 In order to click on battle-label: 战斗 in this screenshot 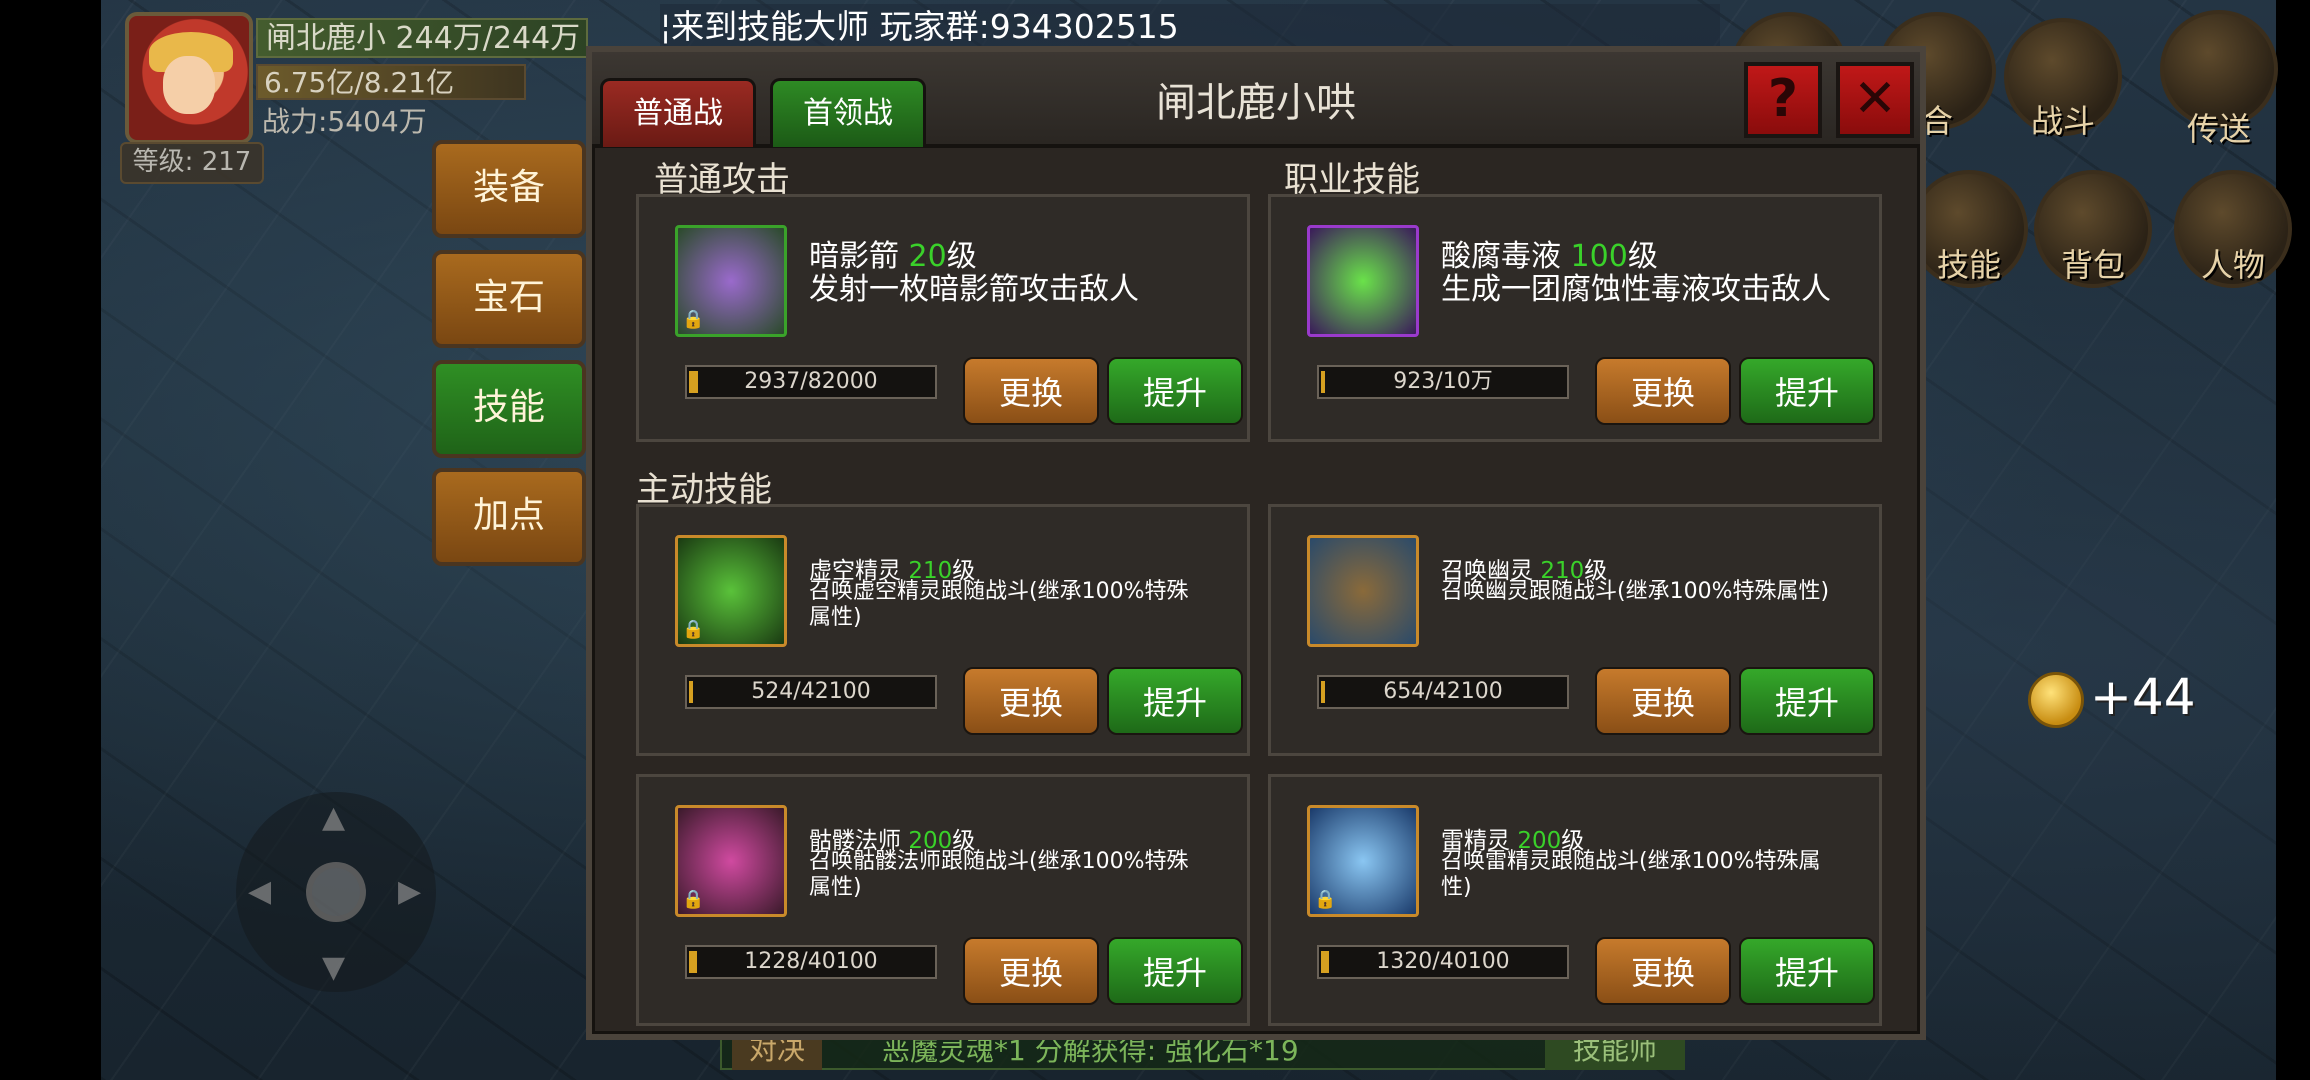, I will do `click(2062, 121)`.